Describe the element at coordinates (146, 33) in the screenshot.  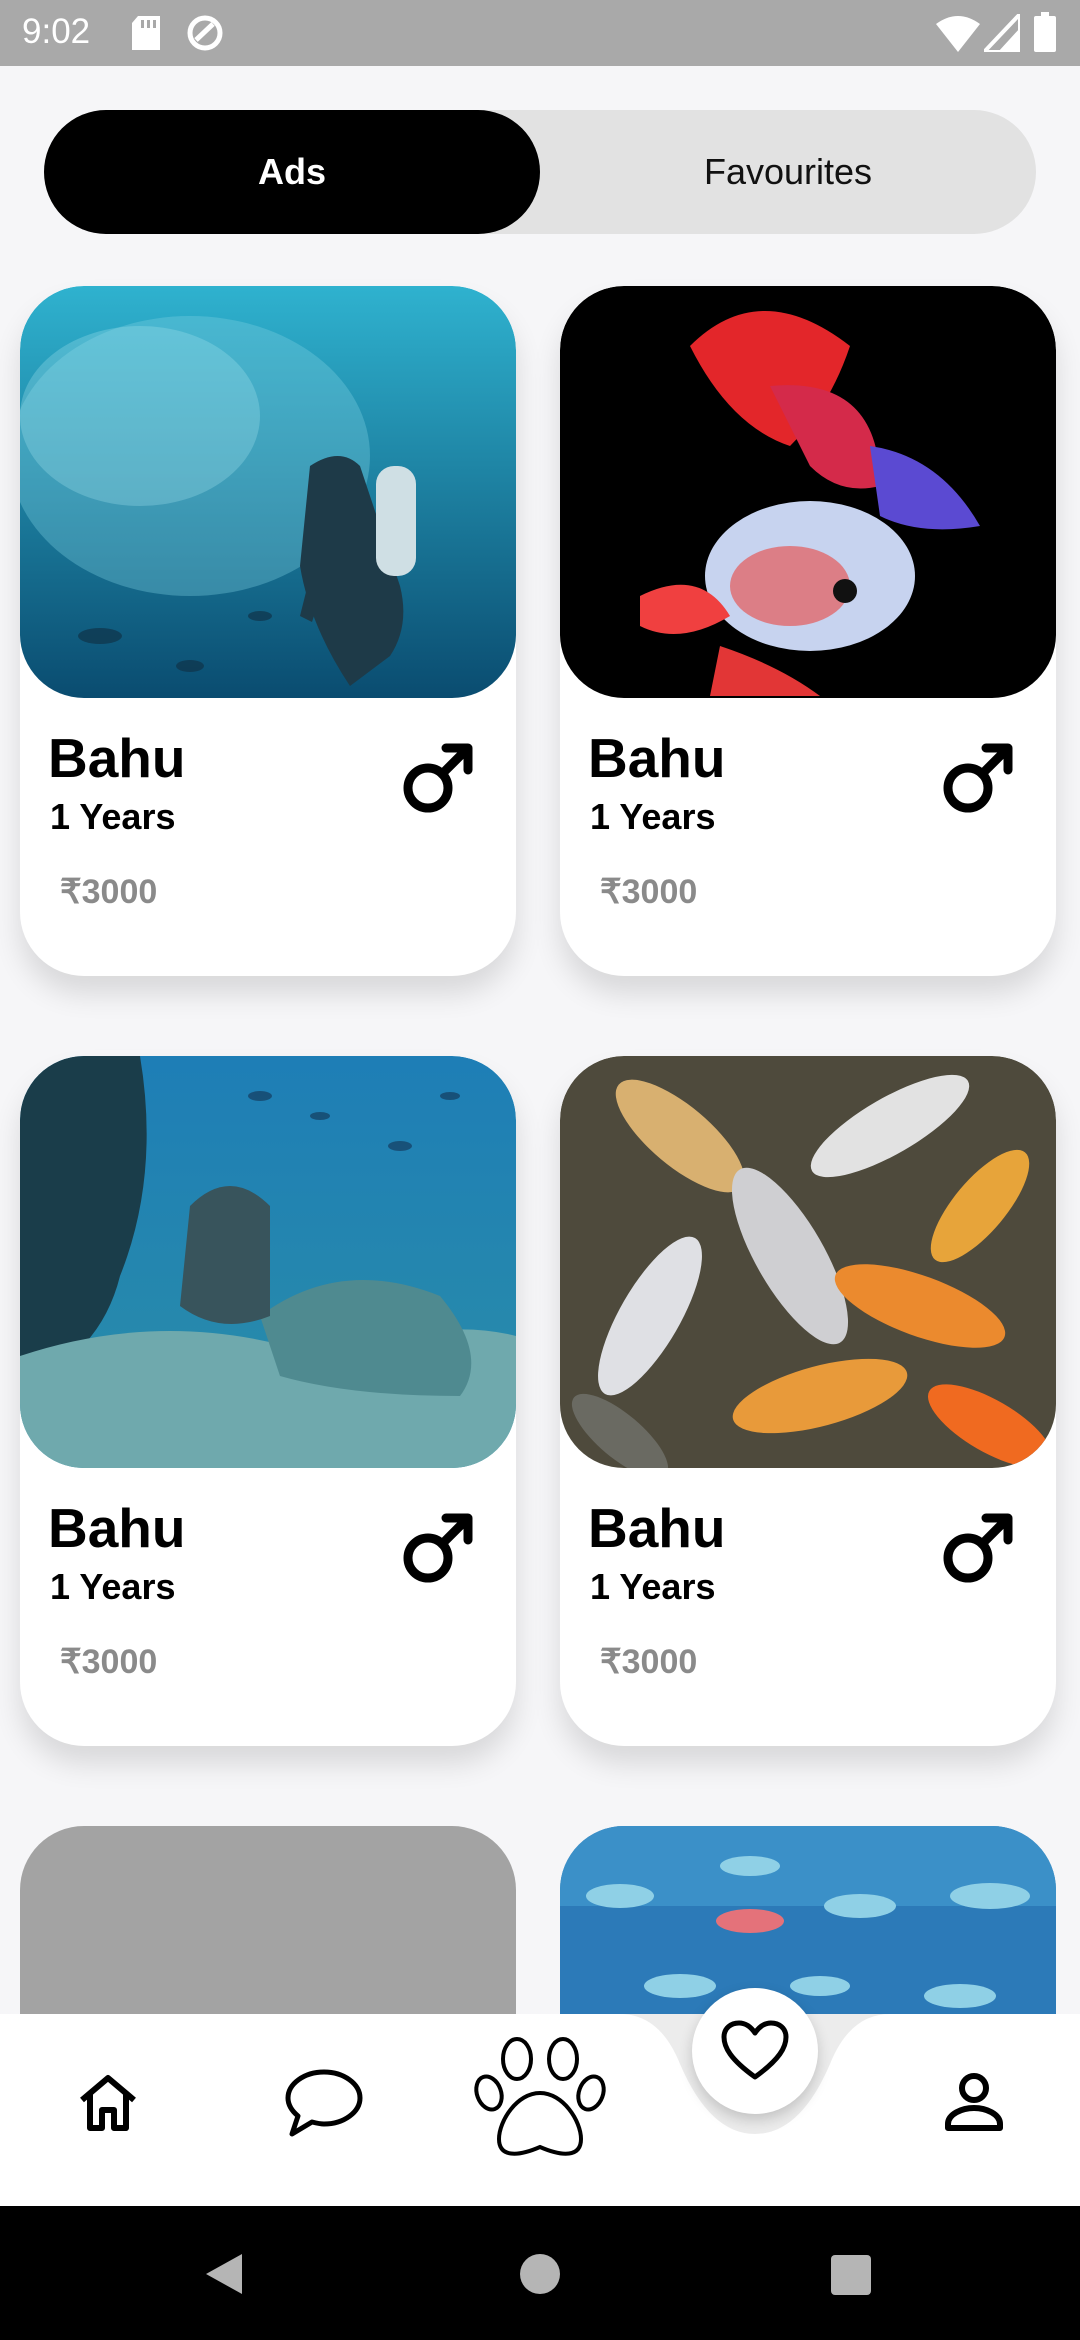
I see `sd-card-icon` at that location.